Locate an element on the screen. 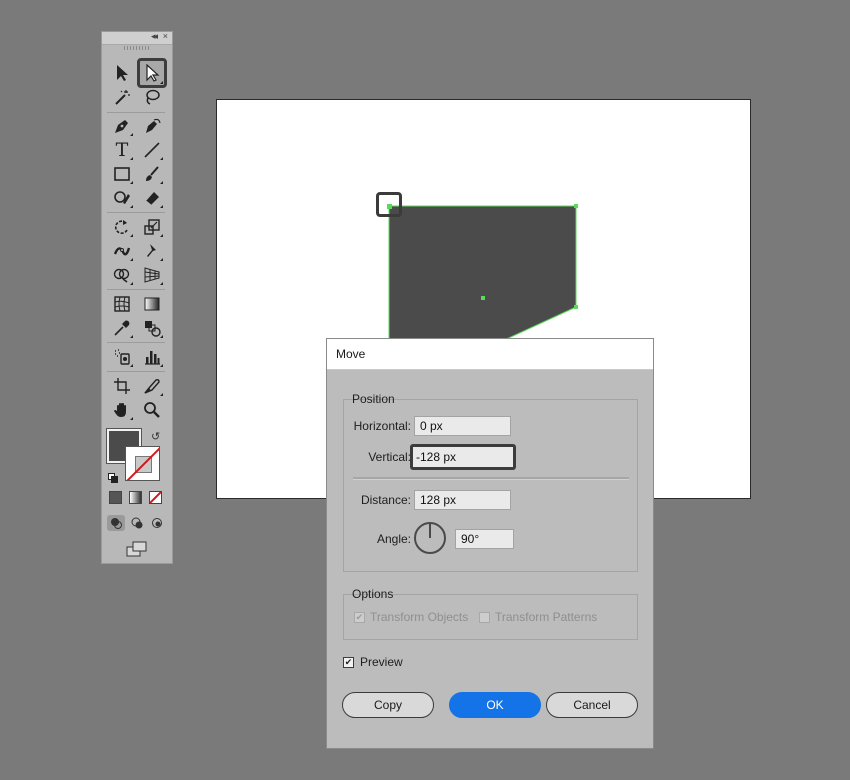 The image size is (850, 780). center-point is located at coordinates (483, 298).